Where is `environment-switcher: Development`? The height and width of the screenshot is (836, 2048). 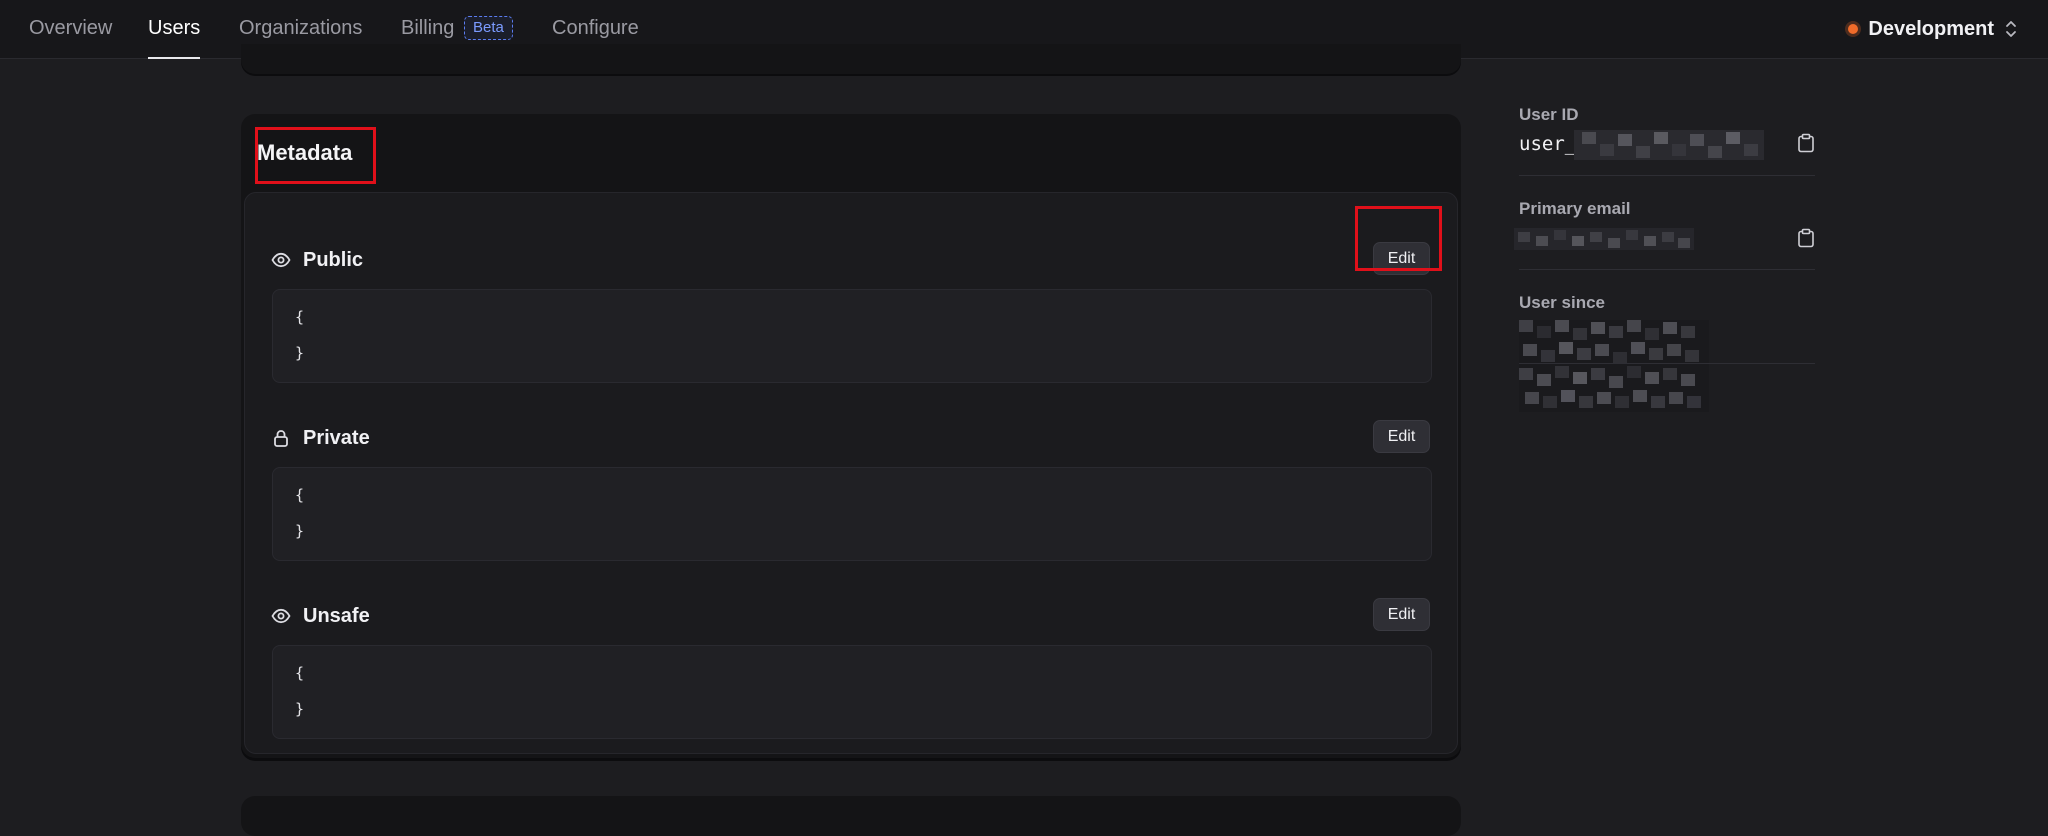 environment-switcher: Development is located at coordinates (1933, 29).